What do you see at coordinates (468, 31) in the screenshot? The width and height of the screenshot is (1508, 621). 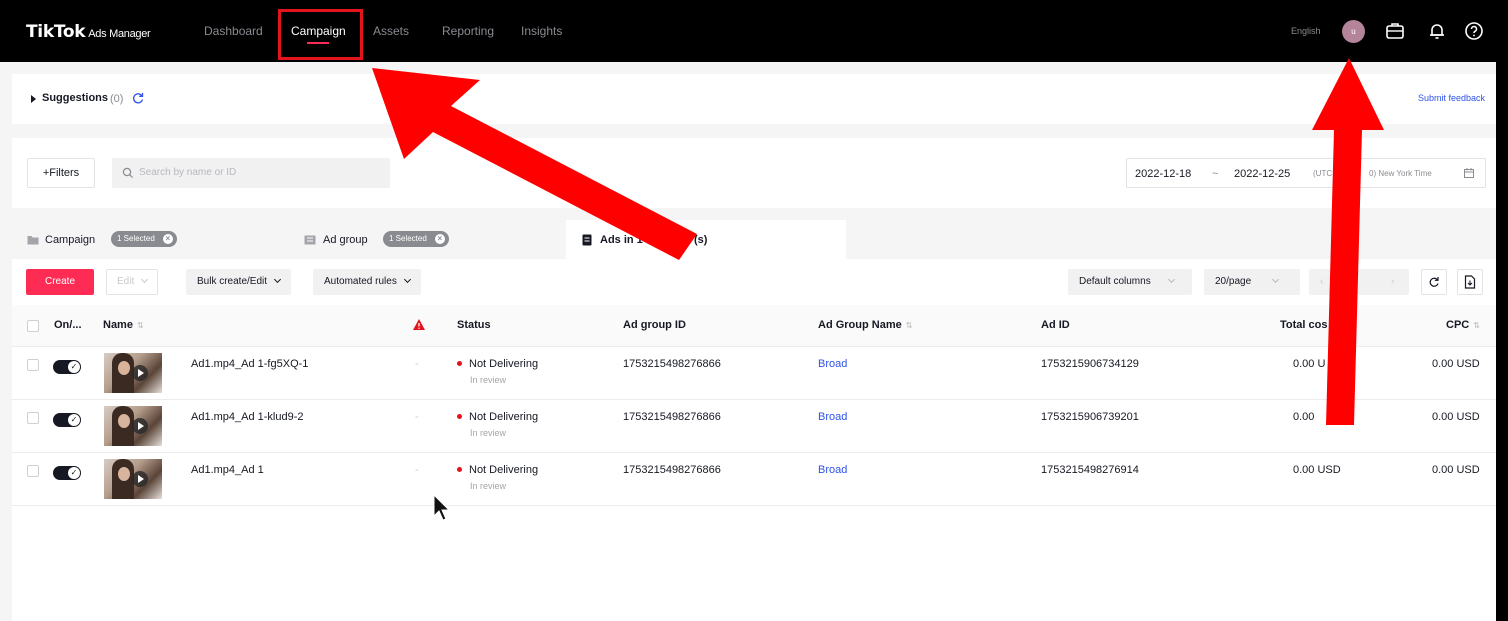 I see `nav-reporting: Reporting` at bounding box center [468, 31].